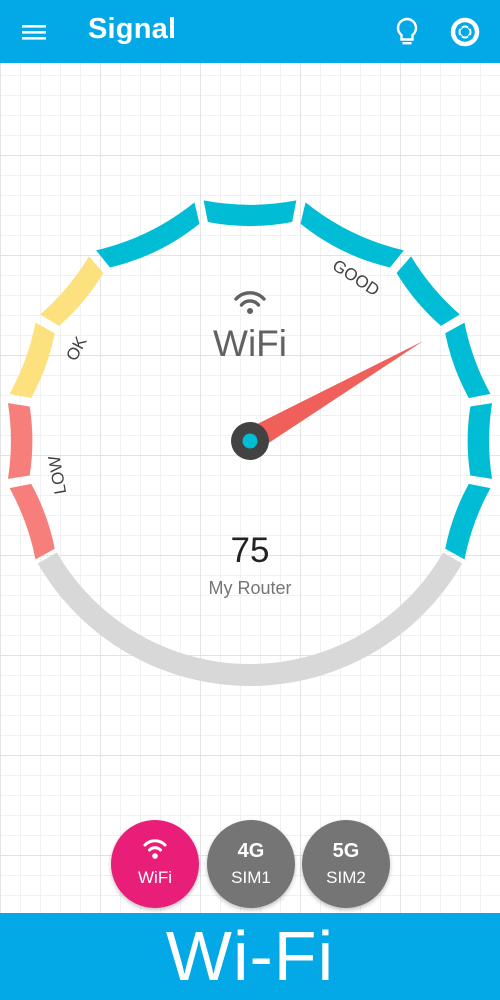  I want to click on signal-value: 75, so click(250, 550).